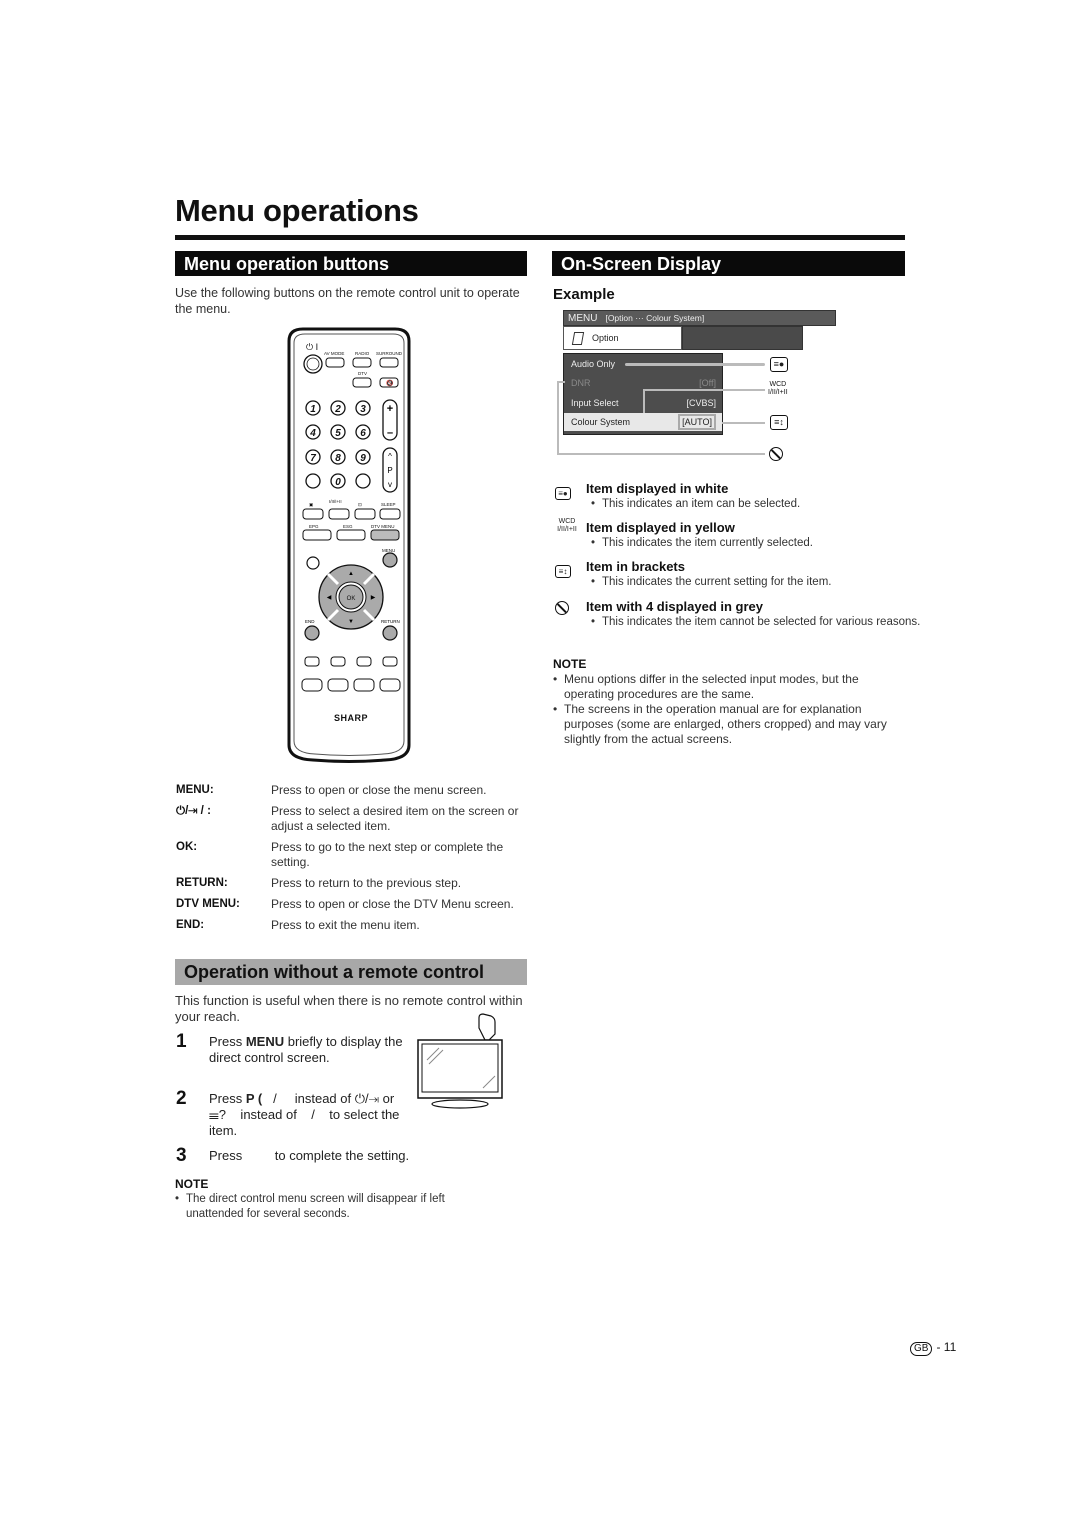  Describe the element at coordinates (388, 550) in the screenshot. I see `svg-text: MENU` at that location.